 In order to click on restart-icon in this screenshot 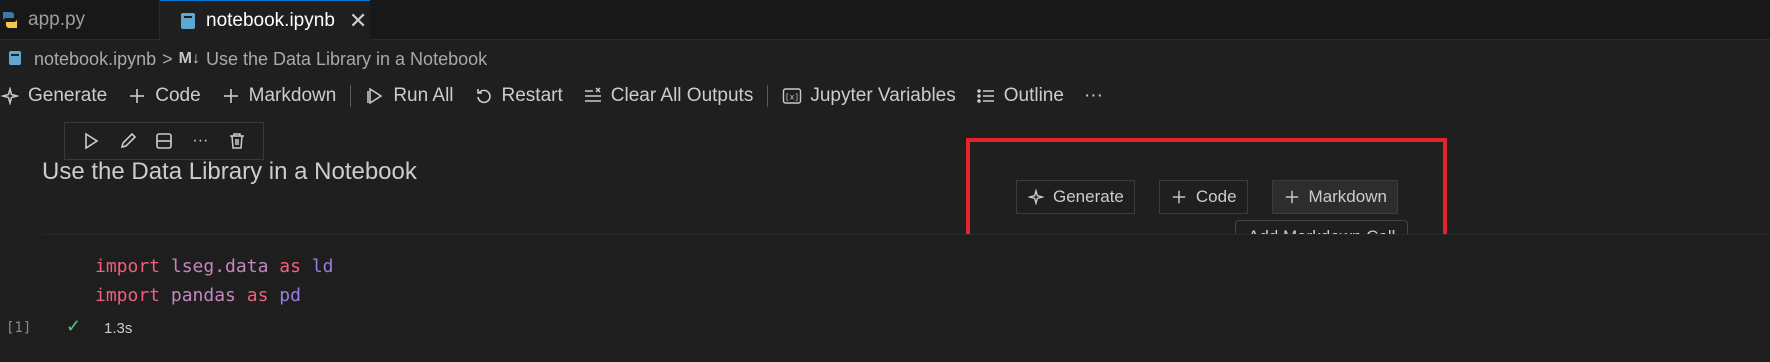, I will do `click(484, 96)`.